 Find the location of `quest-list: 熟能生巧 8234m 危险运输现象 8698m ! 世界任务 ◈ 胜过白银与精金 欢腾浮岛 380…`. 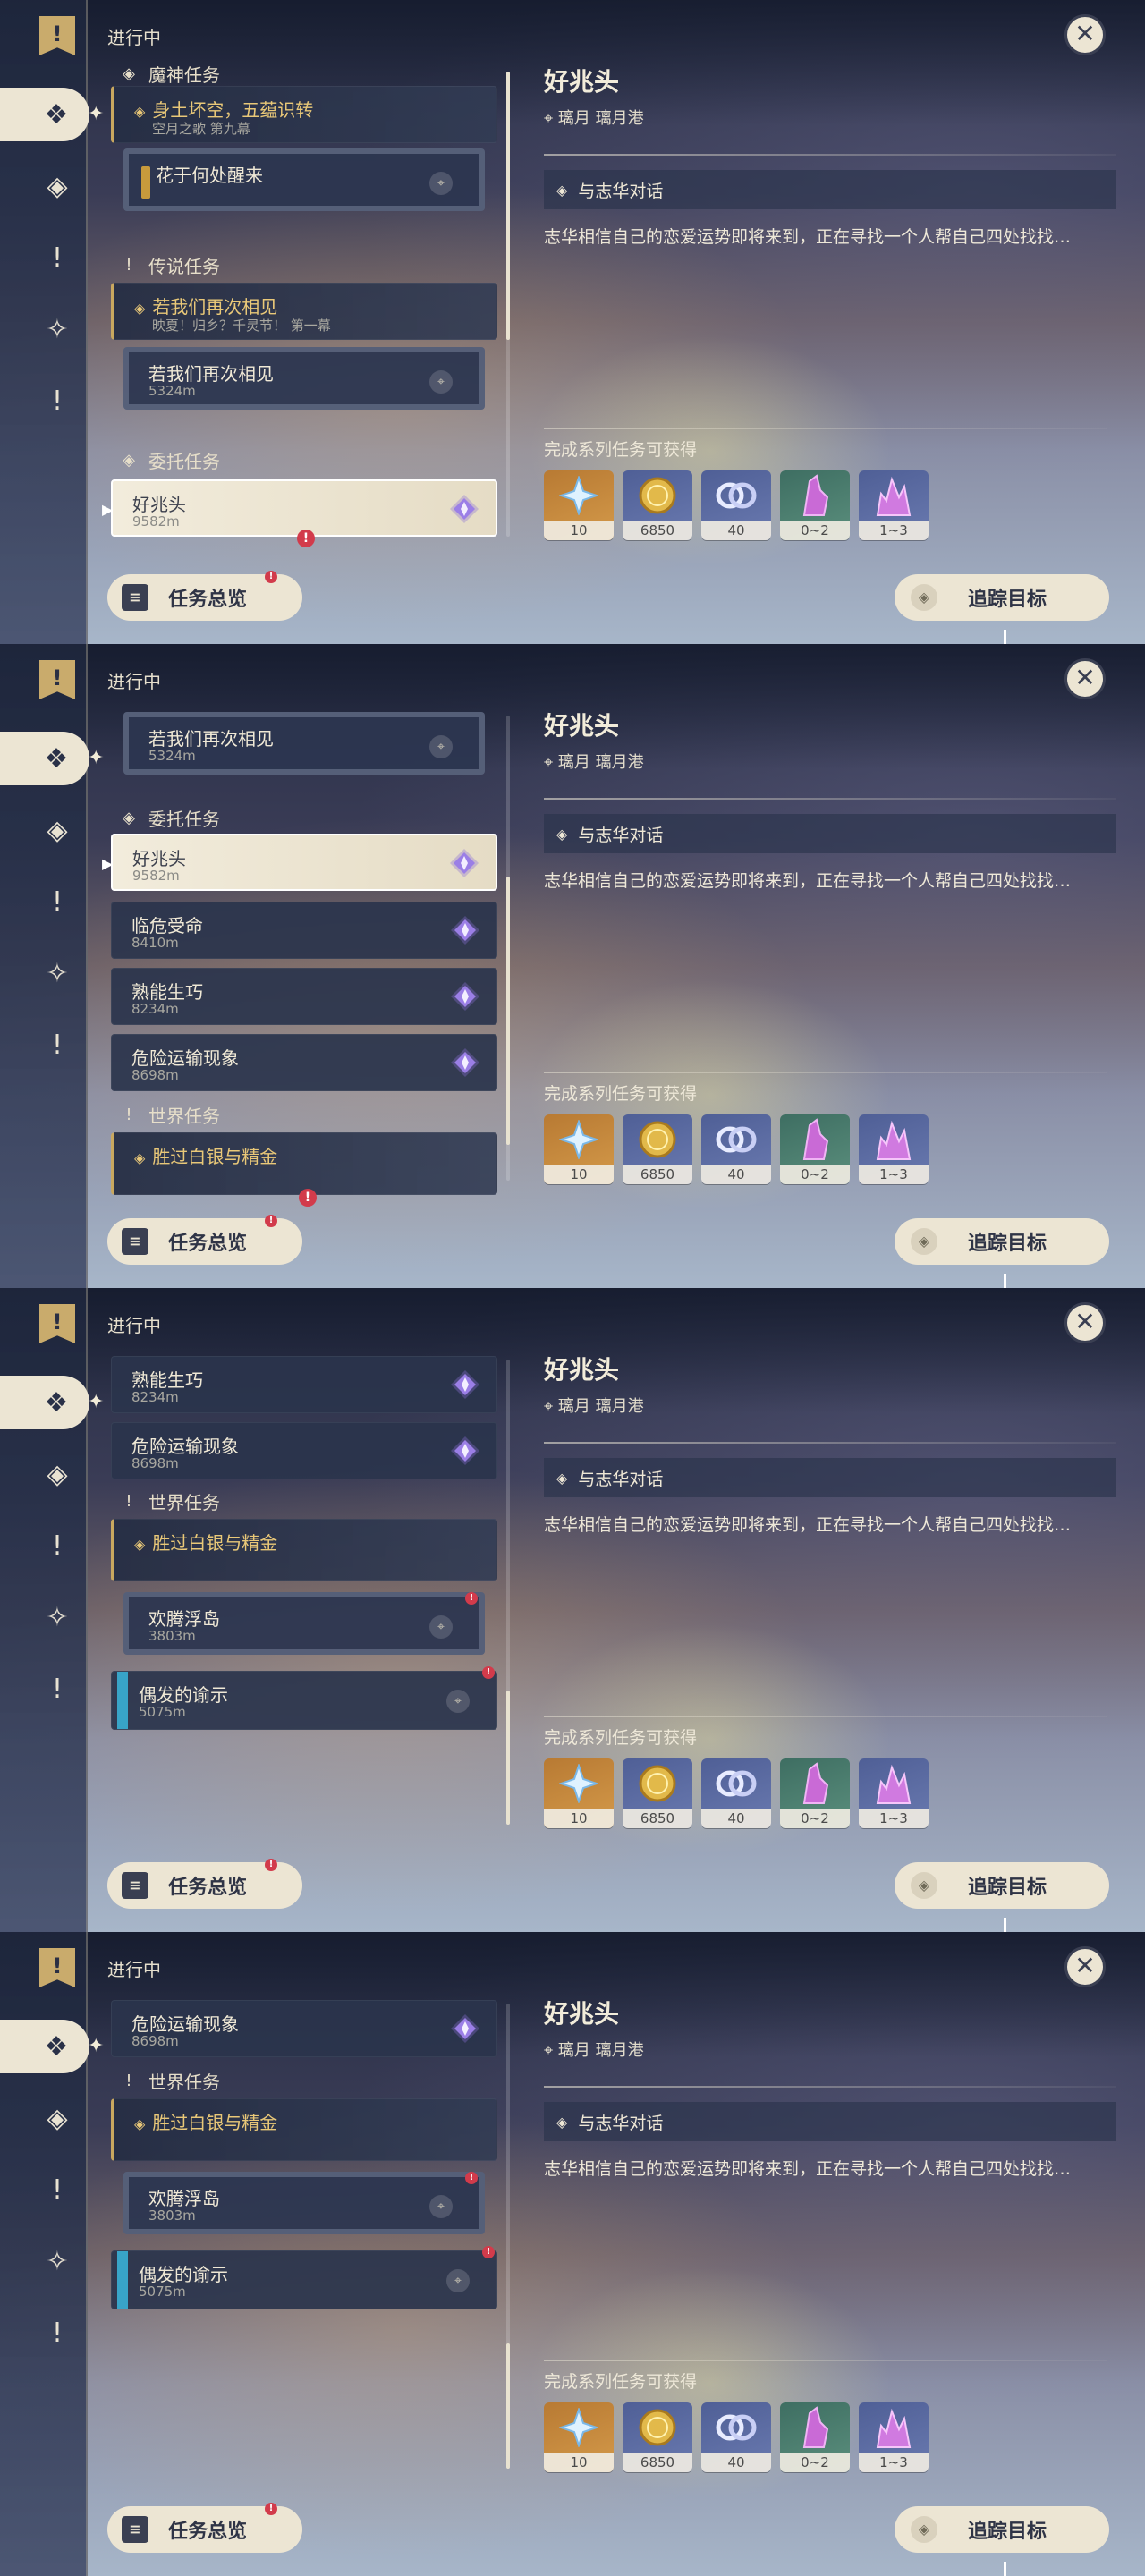

quest-list: 熟能生巧 8234m 危险运输现象 8698m ! 世界任务 ◈ 胜过白银与精金 欢腾浮岛 380… is located at coordinates (302, 1590).